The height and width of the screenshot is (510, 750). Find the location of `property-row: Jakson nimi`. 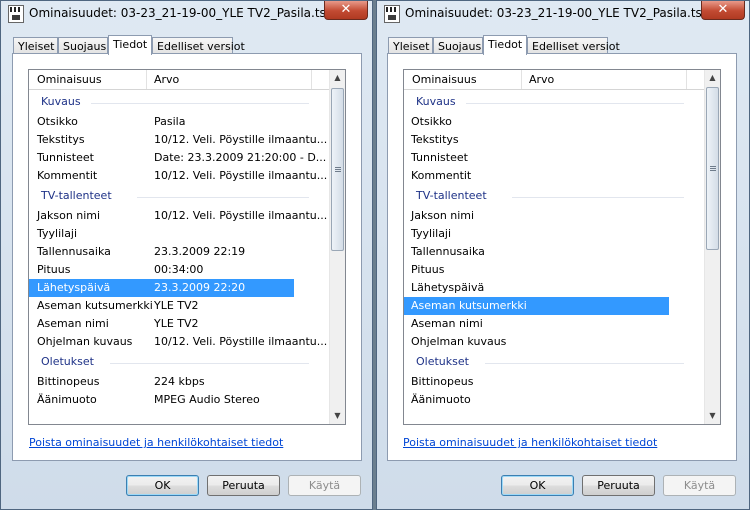

property-row: Jakson nimi is located at coordinates (554, 216).